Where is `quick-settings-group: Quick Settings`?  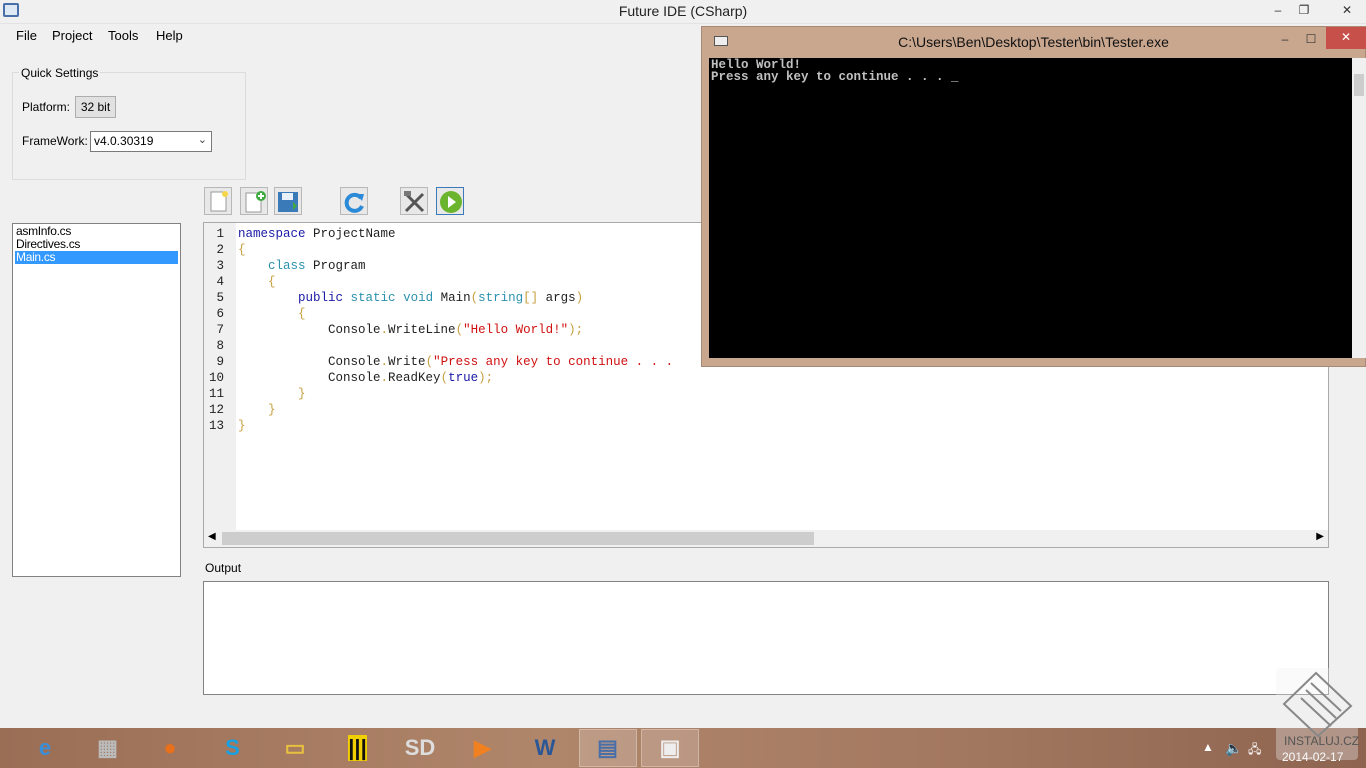 quick-settings-group: Quick Settings is located at coordinates (129, 123).